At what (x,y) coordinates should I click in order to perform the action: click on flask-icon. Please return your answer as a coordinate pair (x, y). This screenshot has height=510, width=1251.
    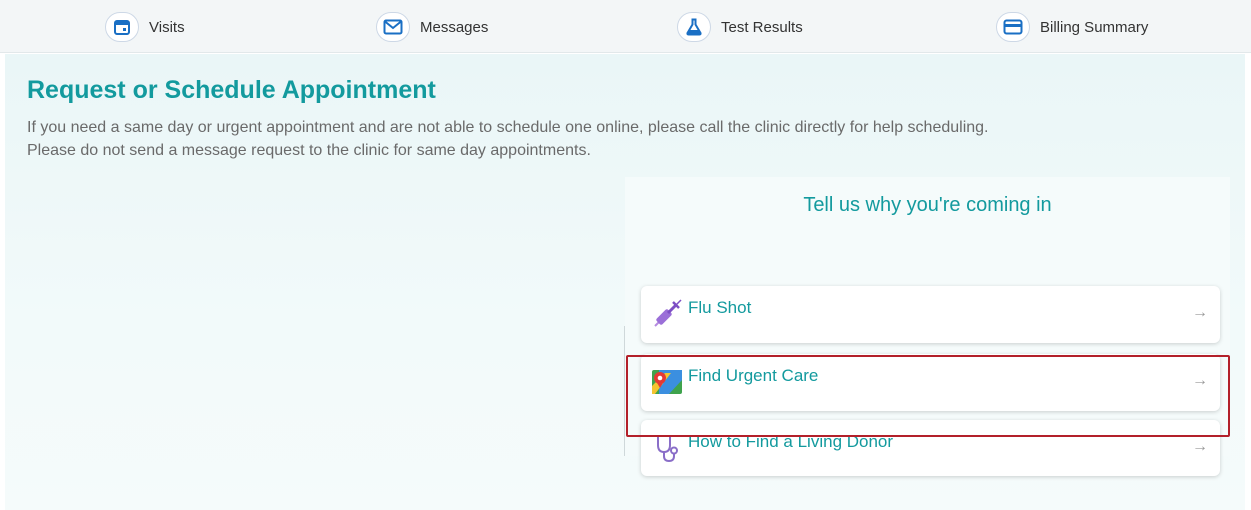
    Looking at the image, I should click on (694, 27).